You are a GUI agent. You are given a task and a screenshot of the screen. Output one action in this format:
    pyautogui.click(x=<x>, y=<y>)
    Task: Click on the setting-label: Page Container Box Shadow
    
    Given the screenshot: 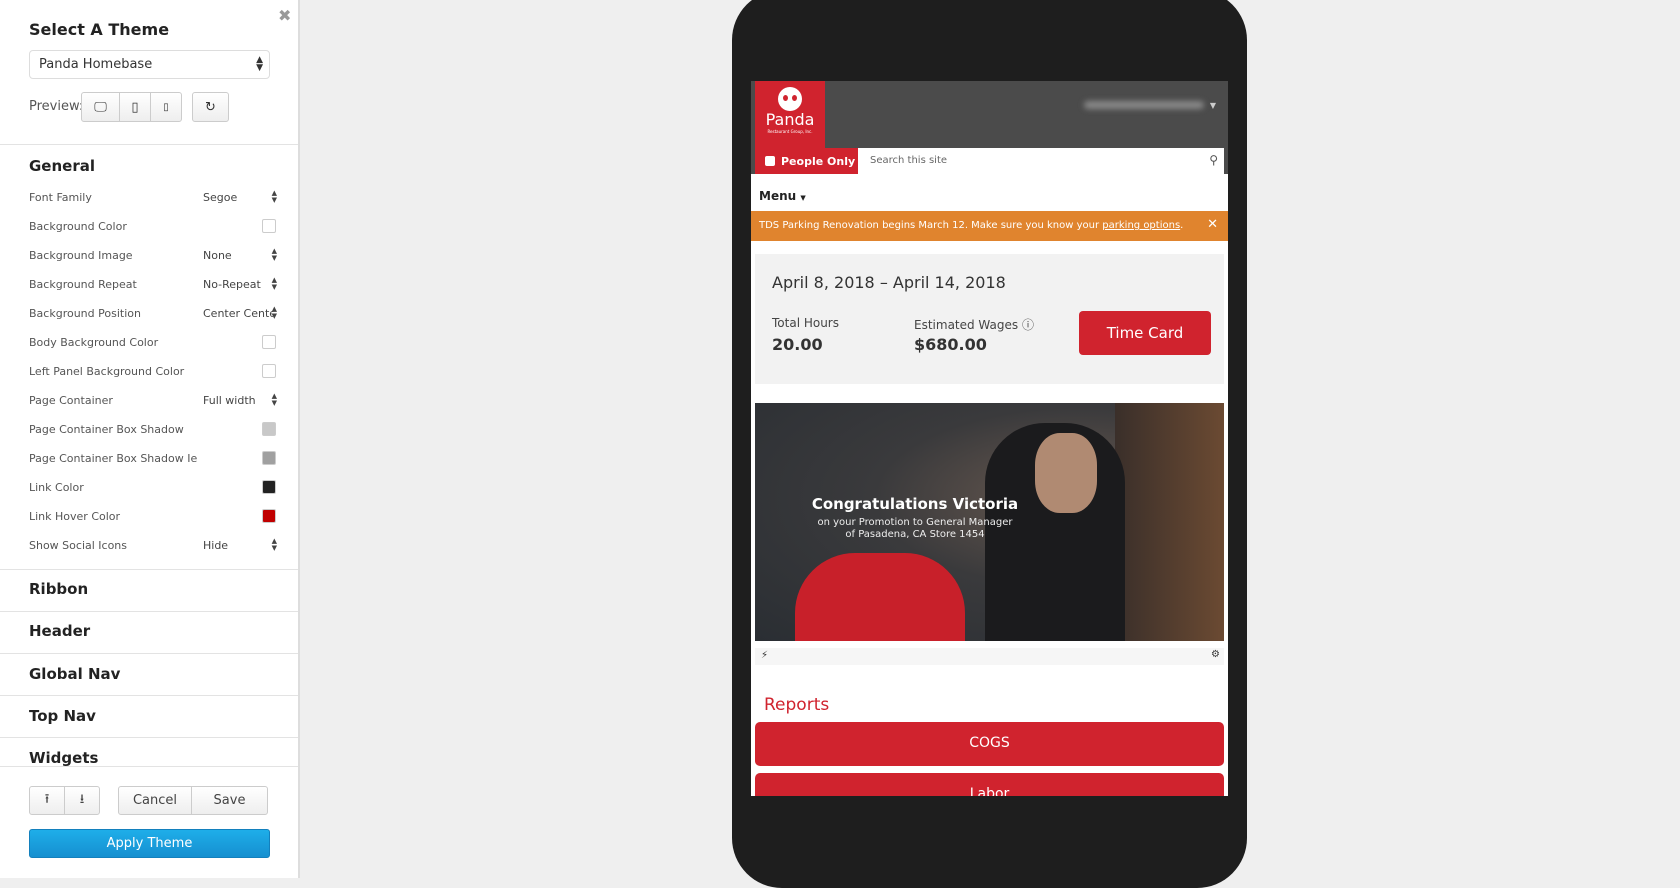 What is the action you would take?
    pyautogui.click(x=106, y=429)
    